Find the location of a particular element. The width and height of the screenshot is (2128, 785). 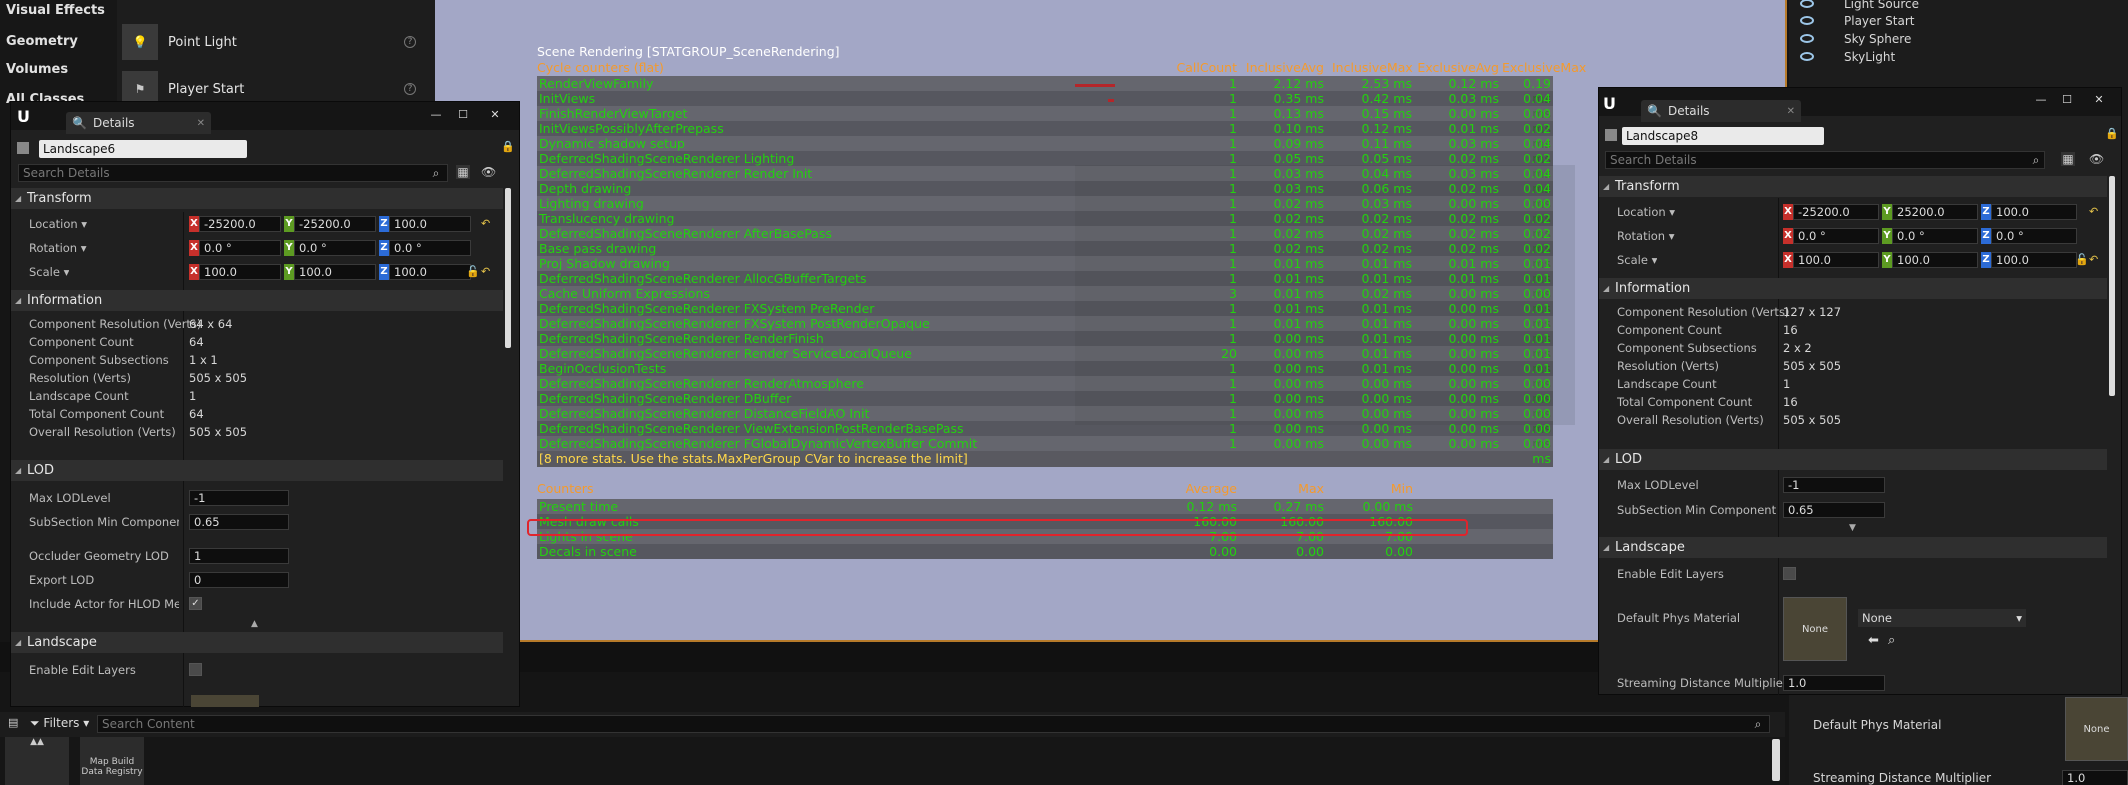

placement-item-point-light: 💡 Point Light ? is located at coordinates (277, 42).